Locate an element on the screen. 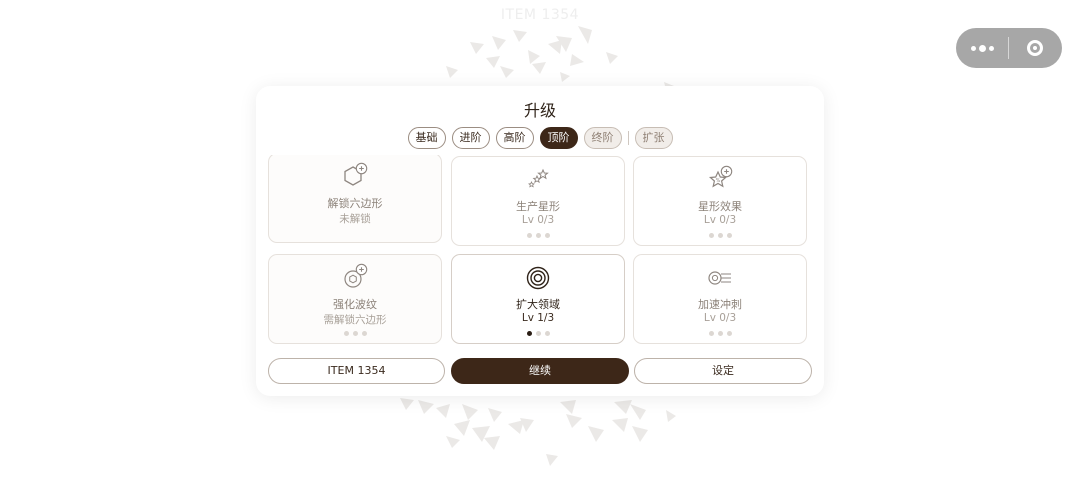 This screenshot has width=1080, height=484. upgrade-card-expand-domain: 扩大领域 Lv 1/3 is located at coordinates (538, 299).